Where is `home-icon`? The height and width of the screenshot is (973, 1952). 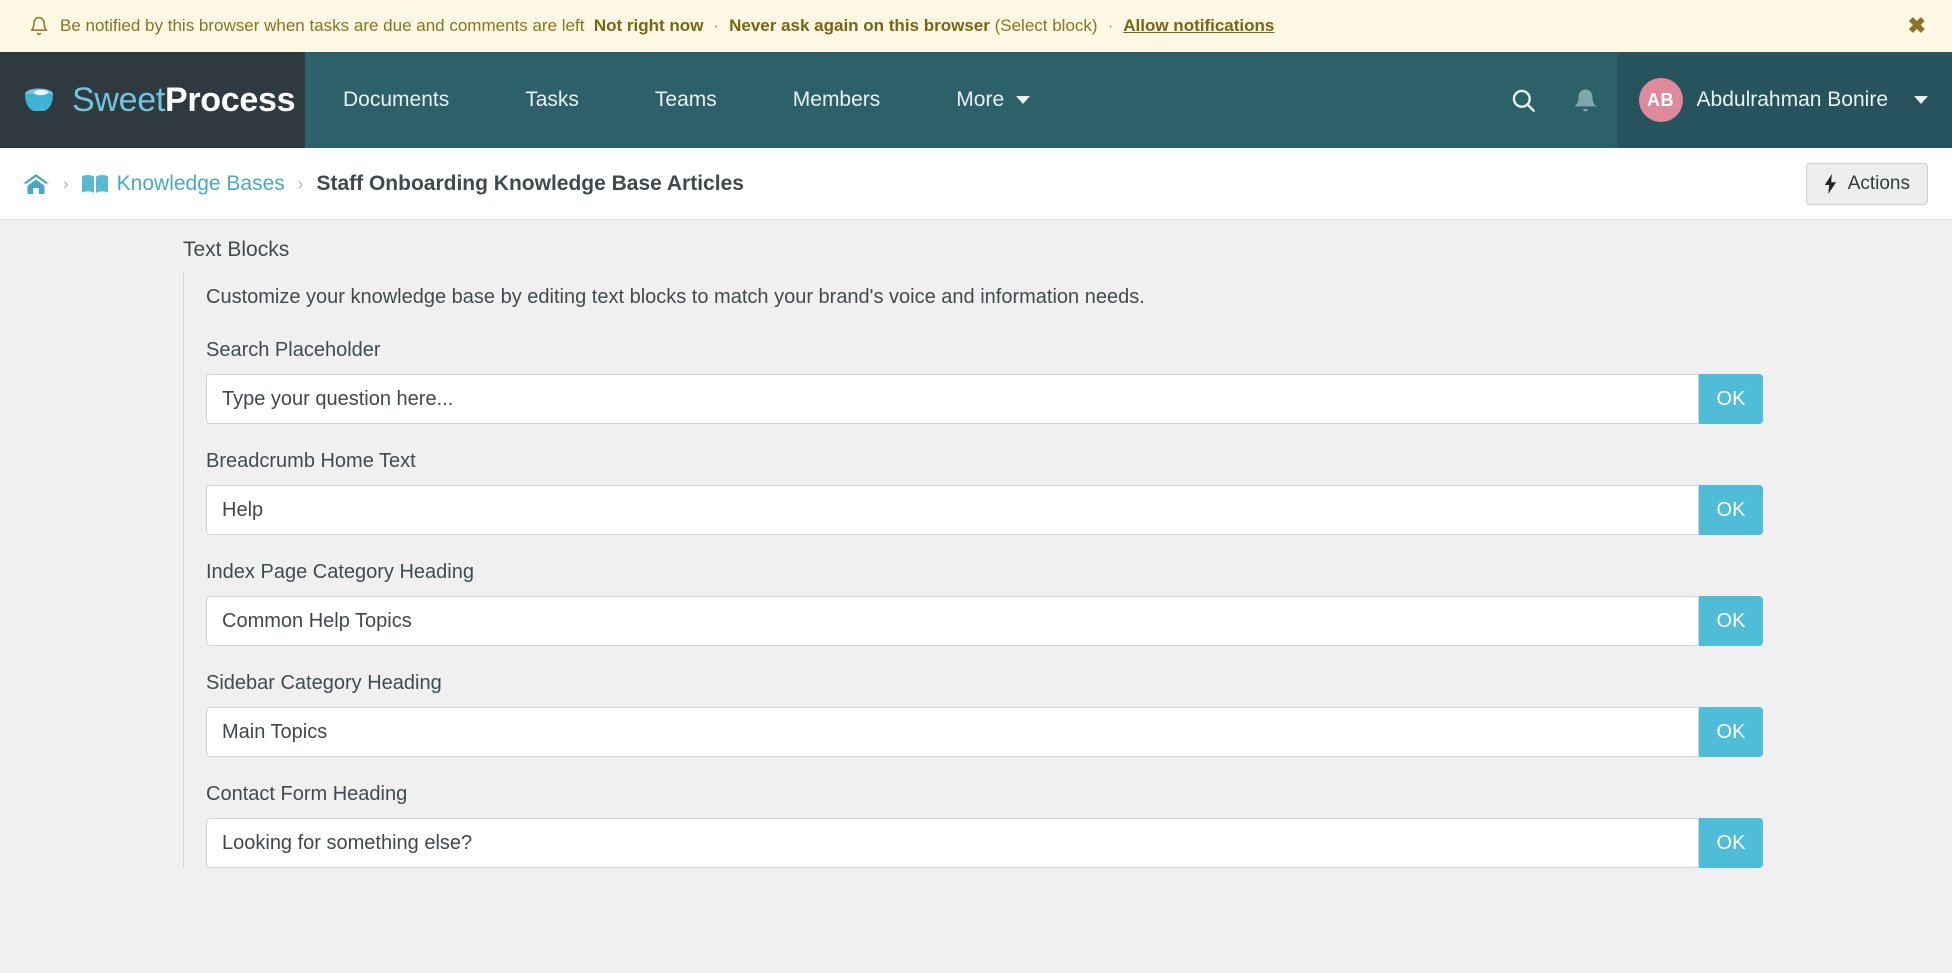 home-icon is located at coordinates (36, 184).